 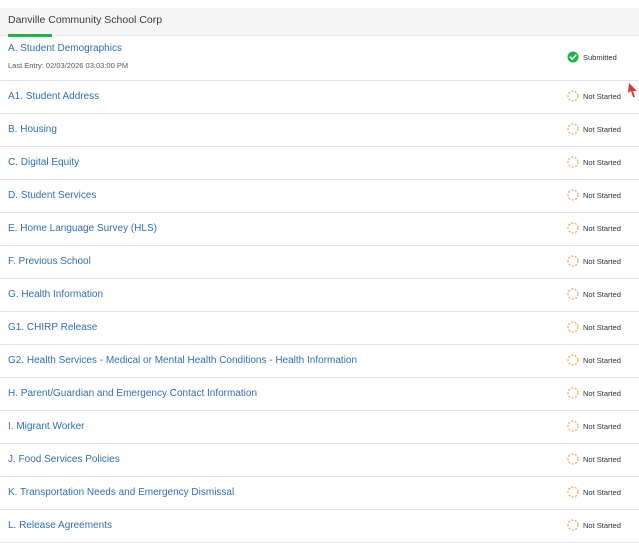 I want to click on section-row: B. Housing Not Started, so click(x=319, y=130).